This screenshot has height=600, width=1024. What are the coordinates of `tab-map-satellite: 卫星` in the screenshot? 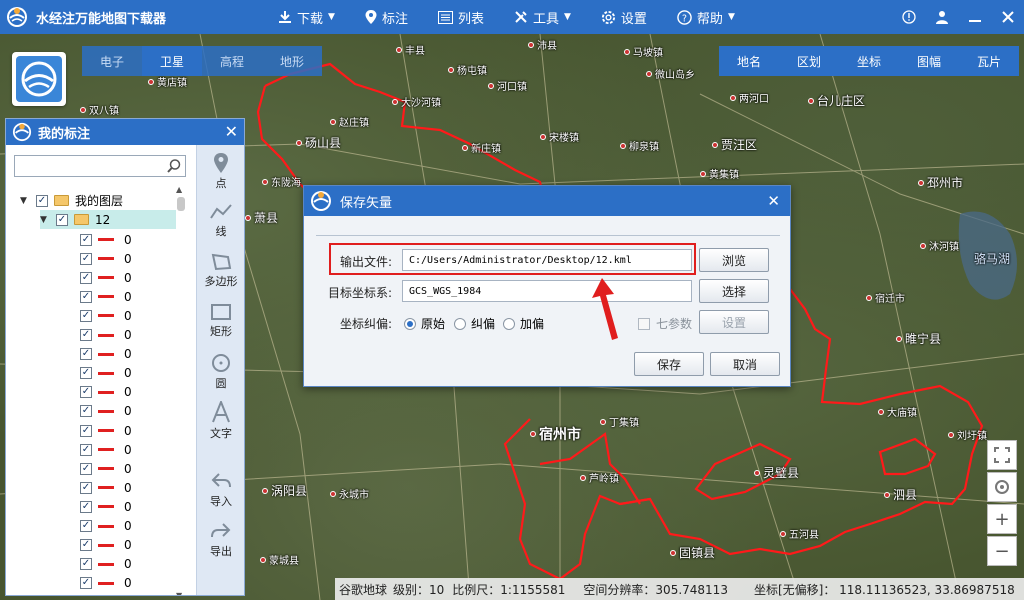 It's located at (172, 61).